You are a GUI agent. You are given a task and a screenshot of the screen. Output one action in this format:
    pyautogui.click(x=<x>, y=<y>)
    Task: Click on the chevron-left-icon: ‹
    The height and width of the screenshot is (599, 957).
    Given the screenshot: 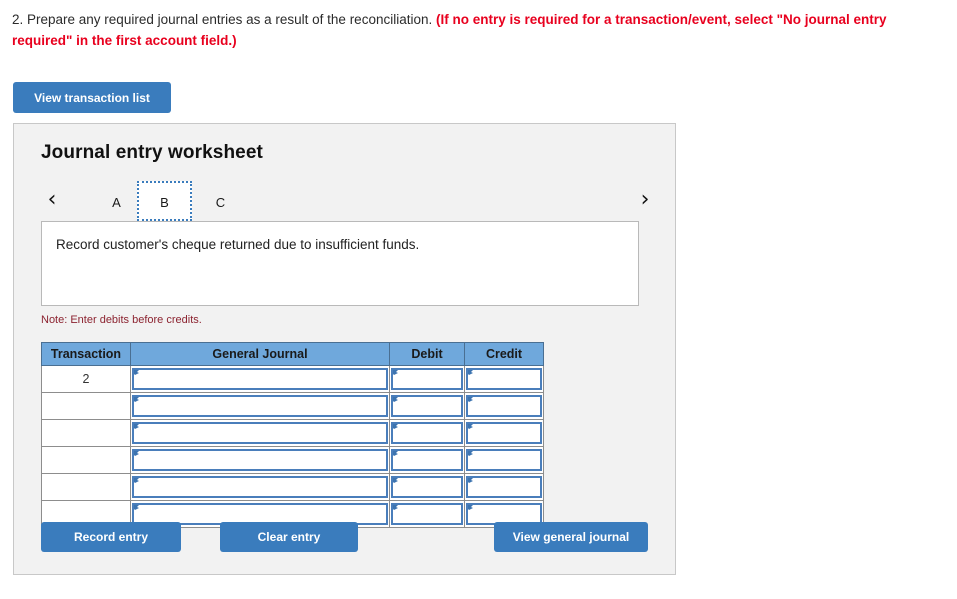 What is the action you would take?
    pyautogui.click(x=52, y=200)
    